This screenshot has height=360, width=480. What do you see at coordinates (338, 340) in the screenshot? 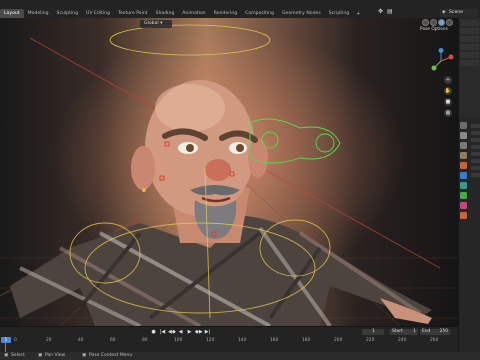
I see `ruler-tick-label: 200` at bounding box center [338, 340].